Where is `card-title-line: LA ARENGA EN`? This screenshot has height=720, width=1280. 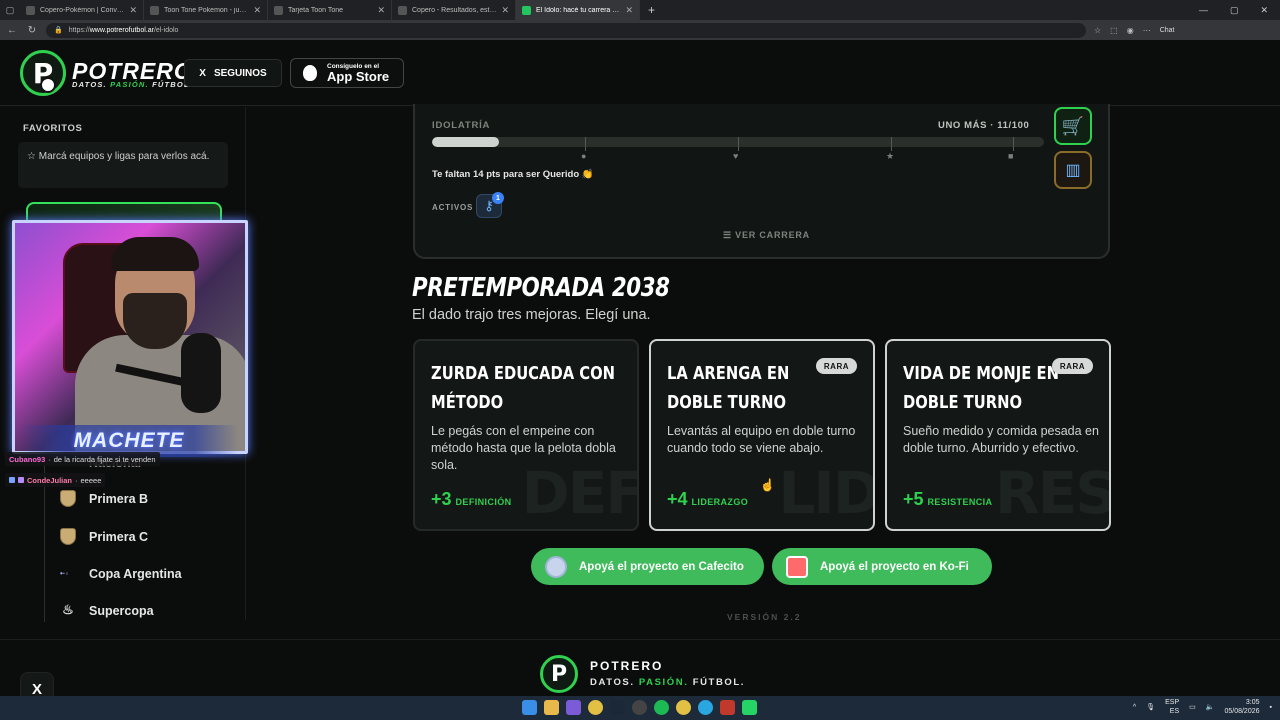 card-title-line: LA ARENGA EN is located at coordinates (728, 373).